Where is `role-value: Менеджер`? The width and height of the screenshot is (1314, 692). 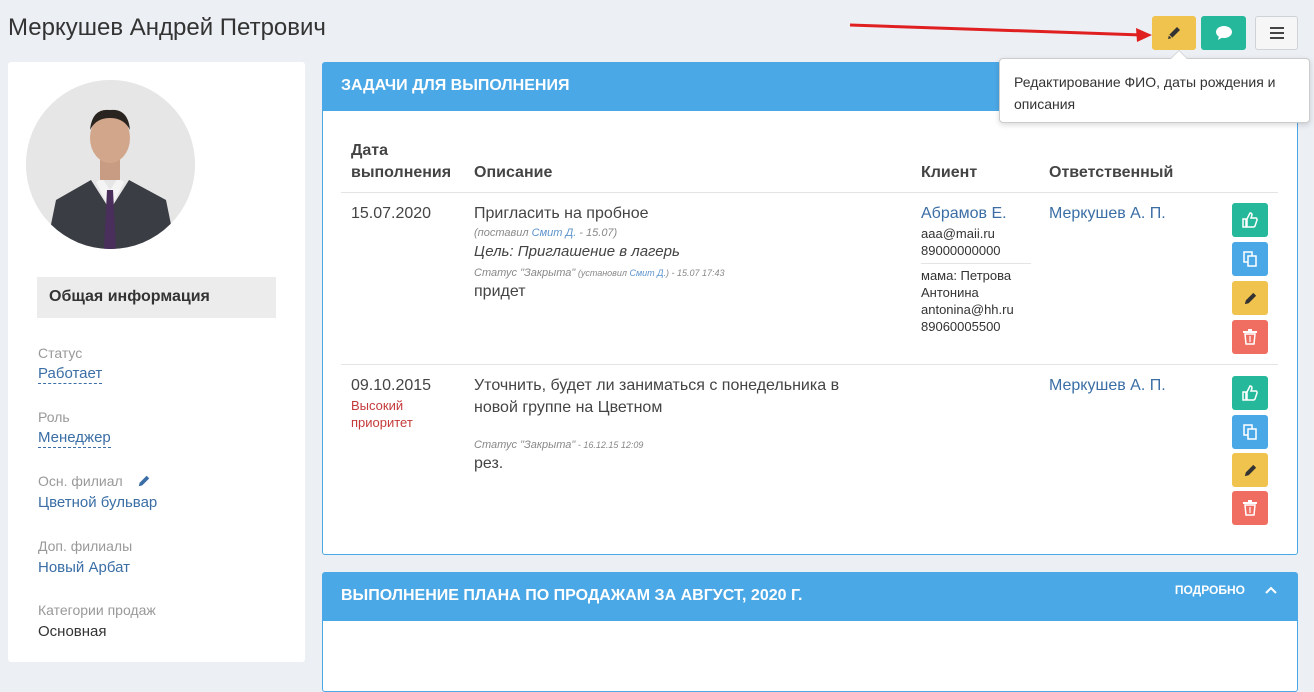 role-value: Менеджер is located at coordinates (74, 438).